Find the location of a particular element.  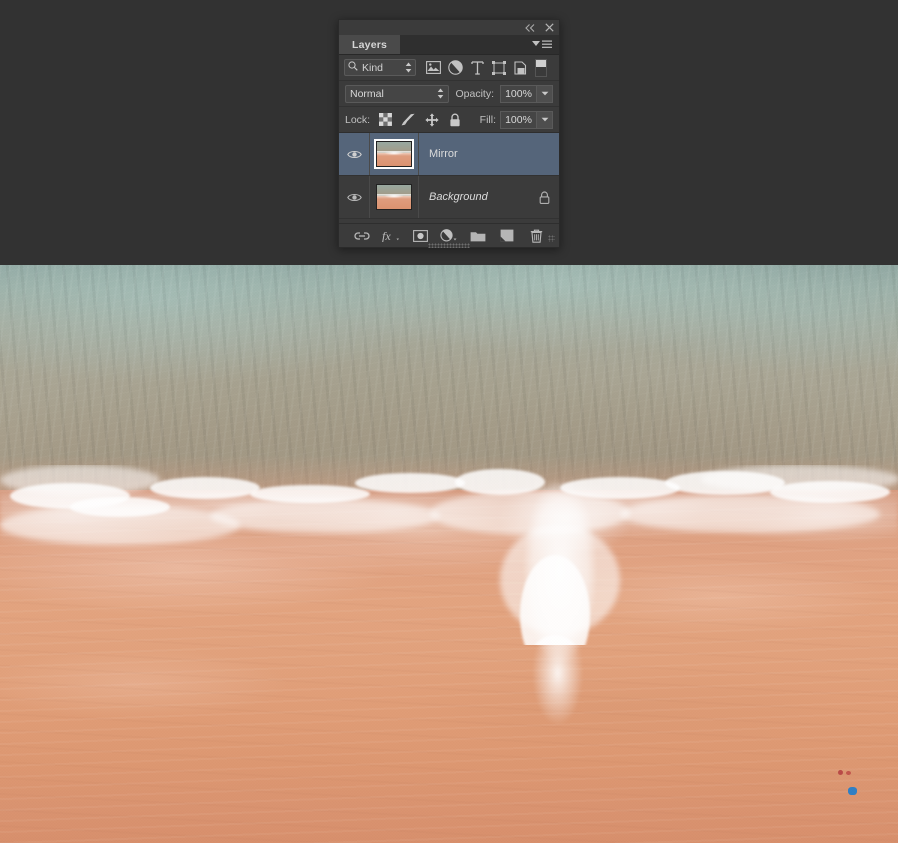

blend-opacity-row: Normal Opacity: 100% is located at coordinates (449, 94).